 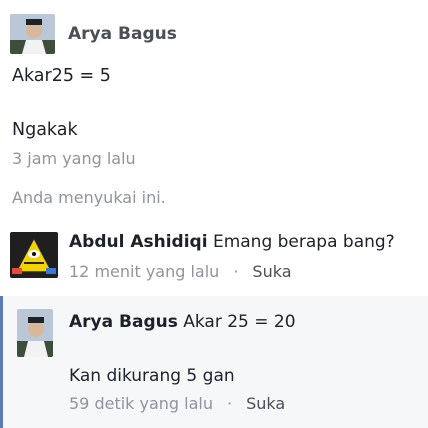 I want to click on comment-timestamp: 12 menit yang lalu, so click(x=144, y=271).